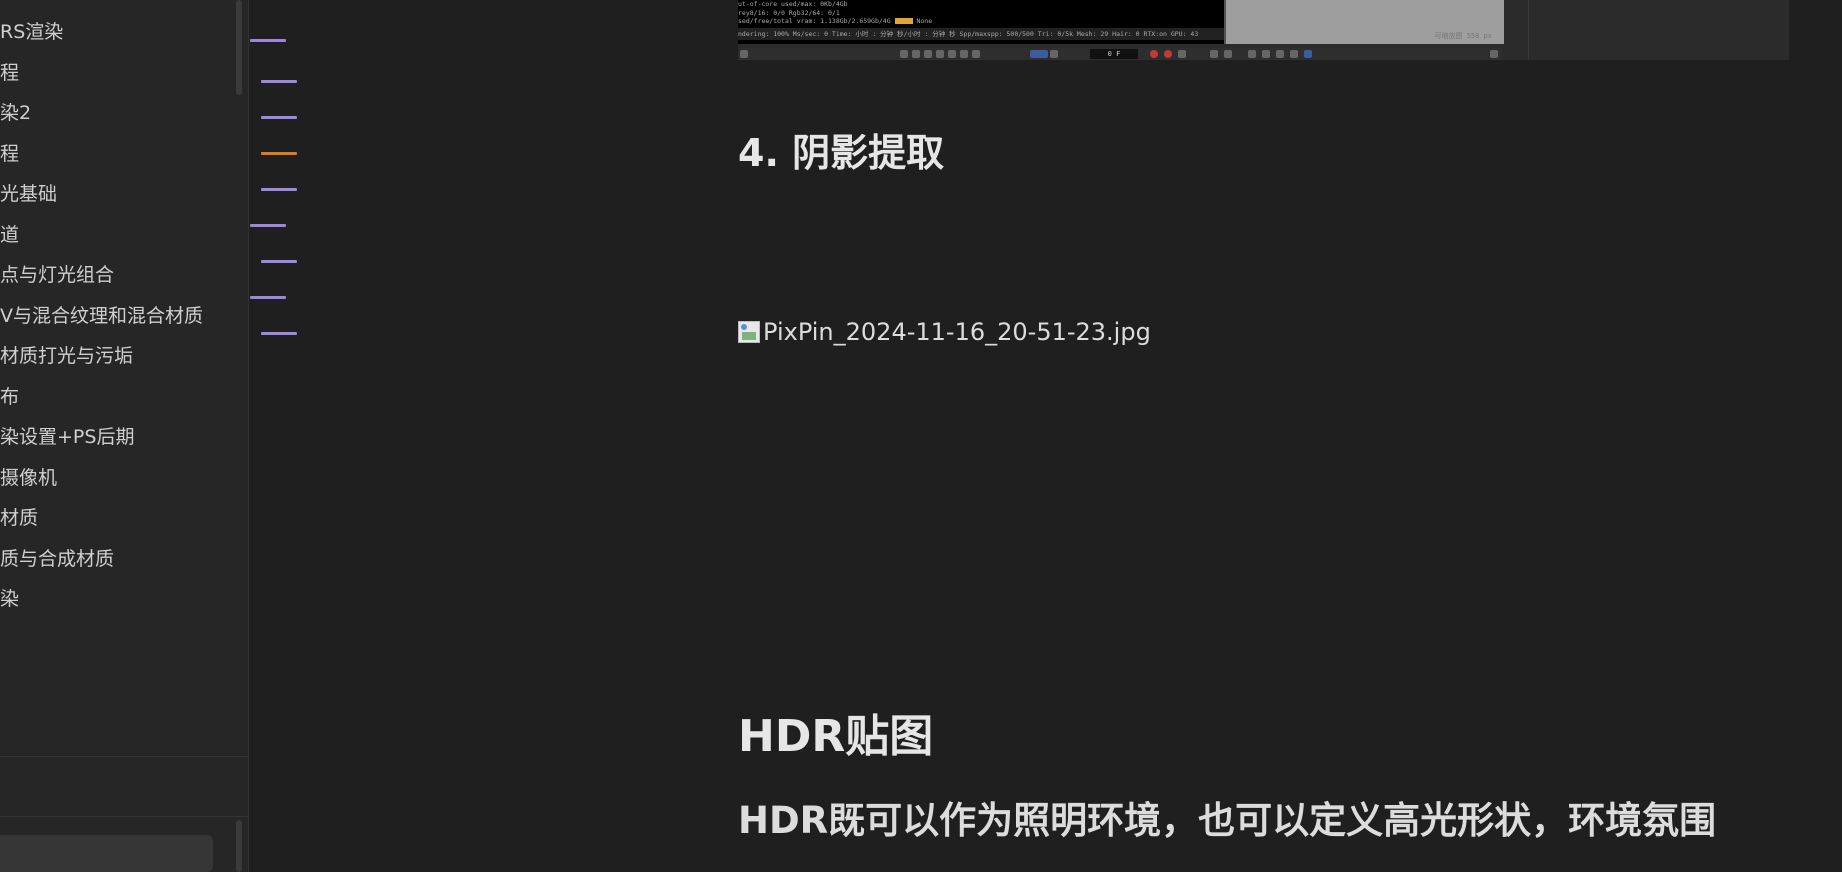 This screenshot has width=1842, height=872. What do you see at coordinates (744, 54) in the screenshot?
I see `home-icon` at bounding box center [744, 54].